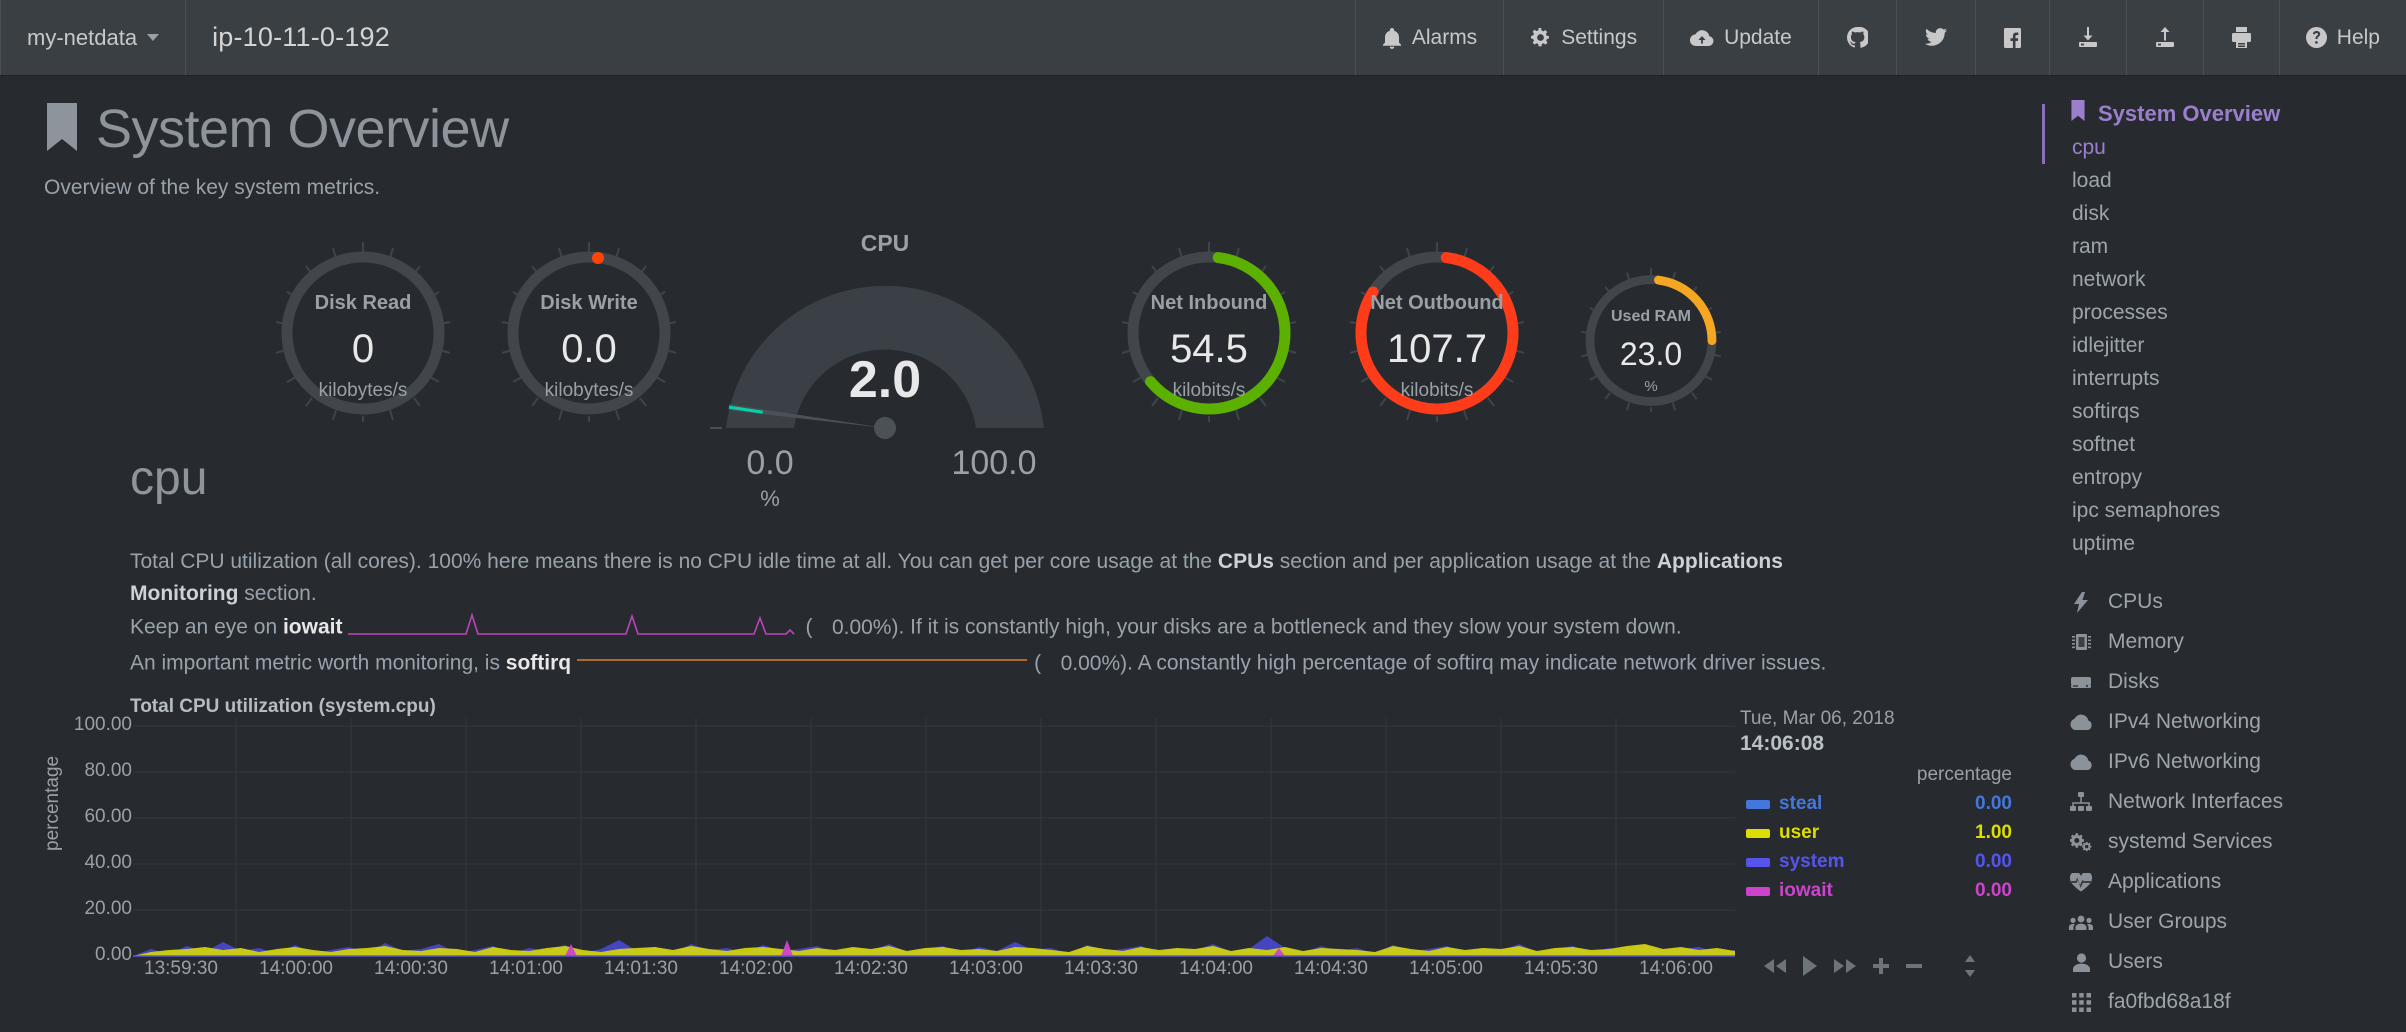  Describe the element at coordinates (2135, 601) in the screenshot. I see `sidebar-item-label: CPUs` at that location.